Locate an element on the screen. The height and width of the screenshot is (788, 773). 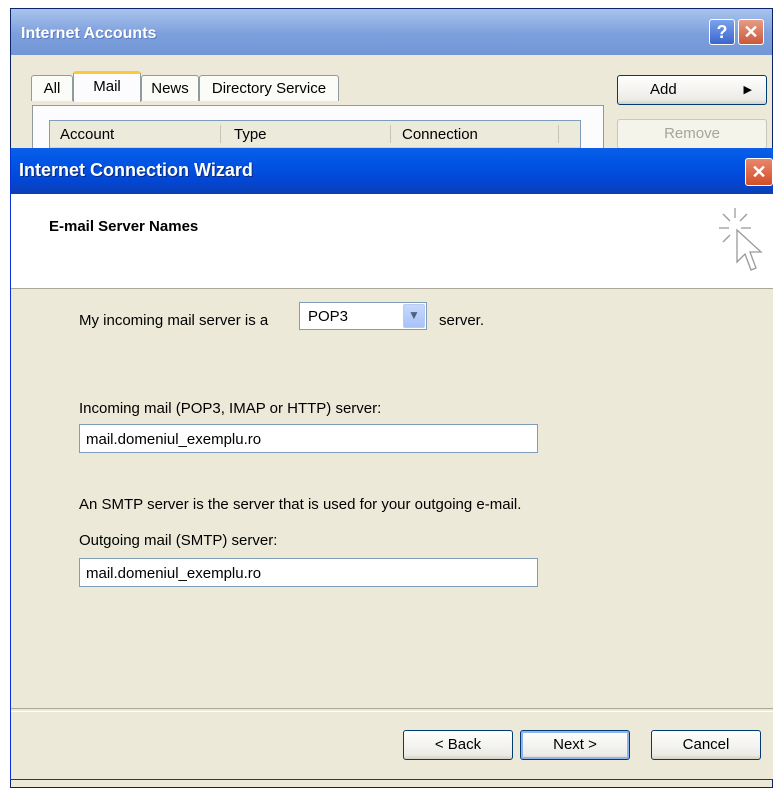
help-icon: ? is located at coordinates (722, 32).